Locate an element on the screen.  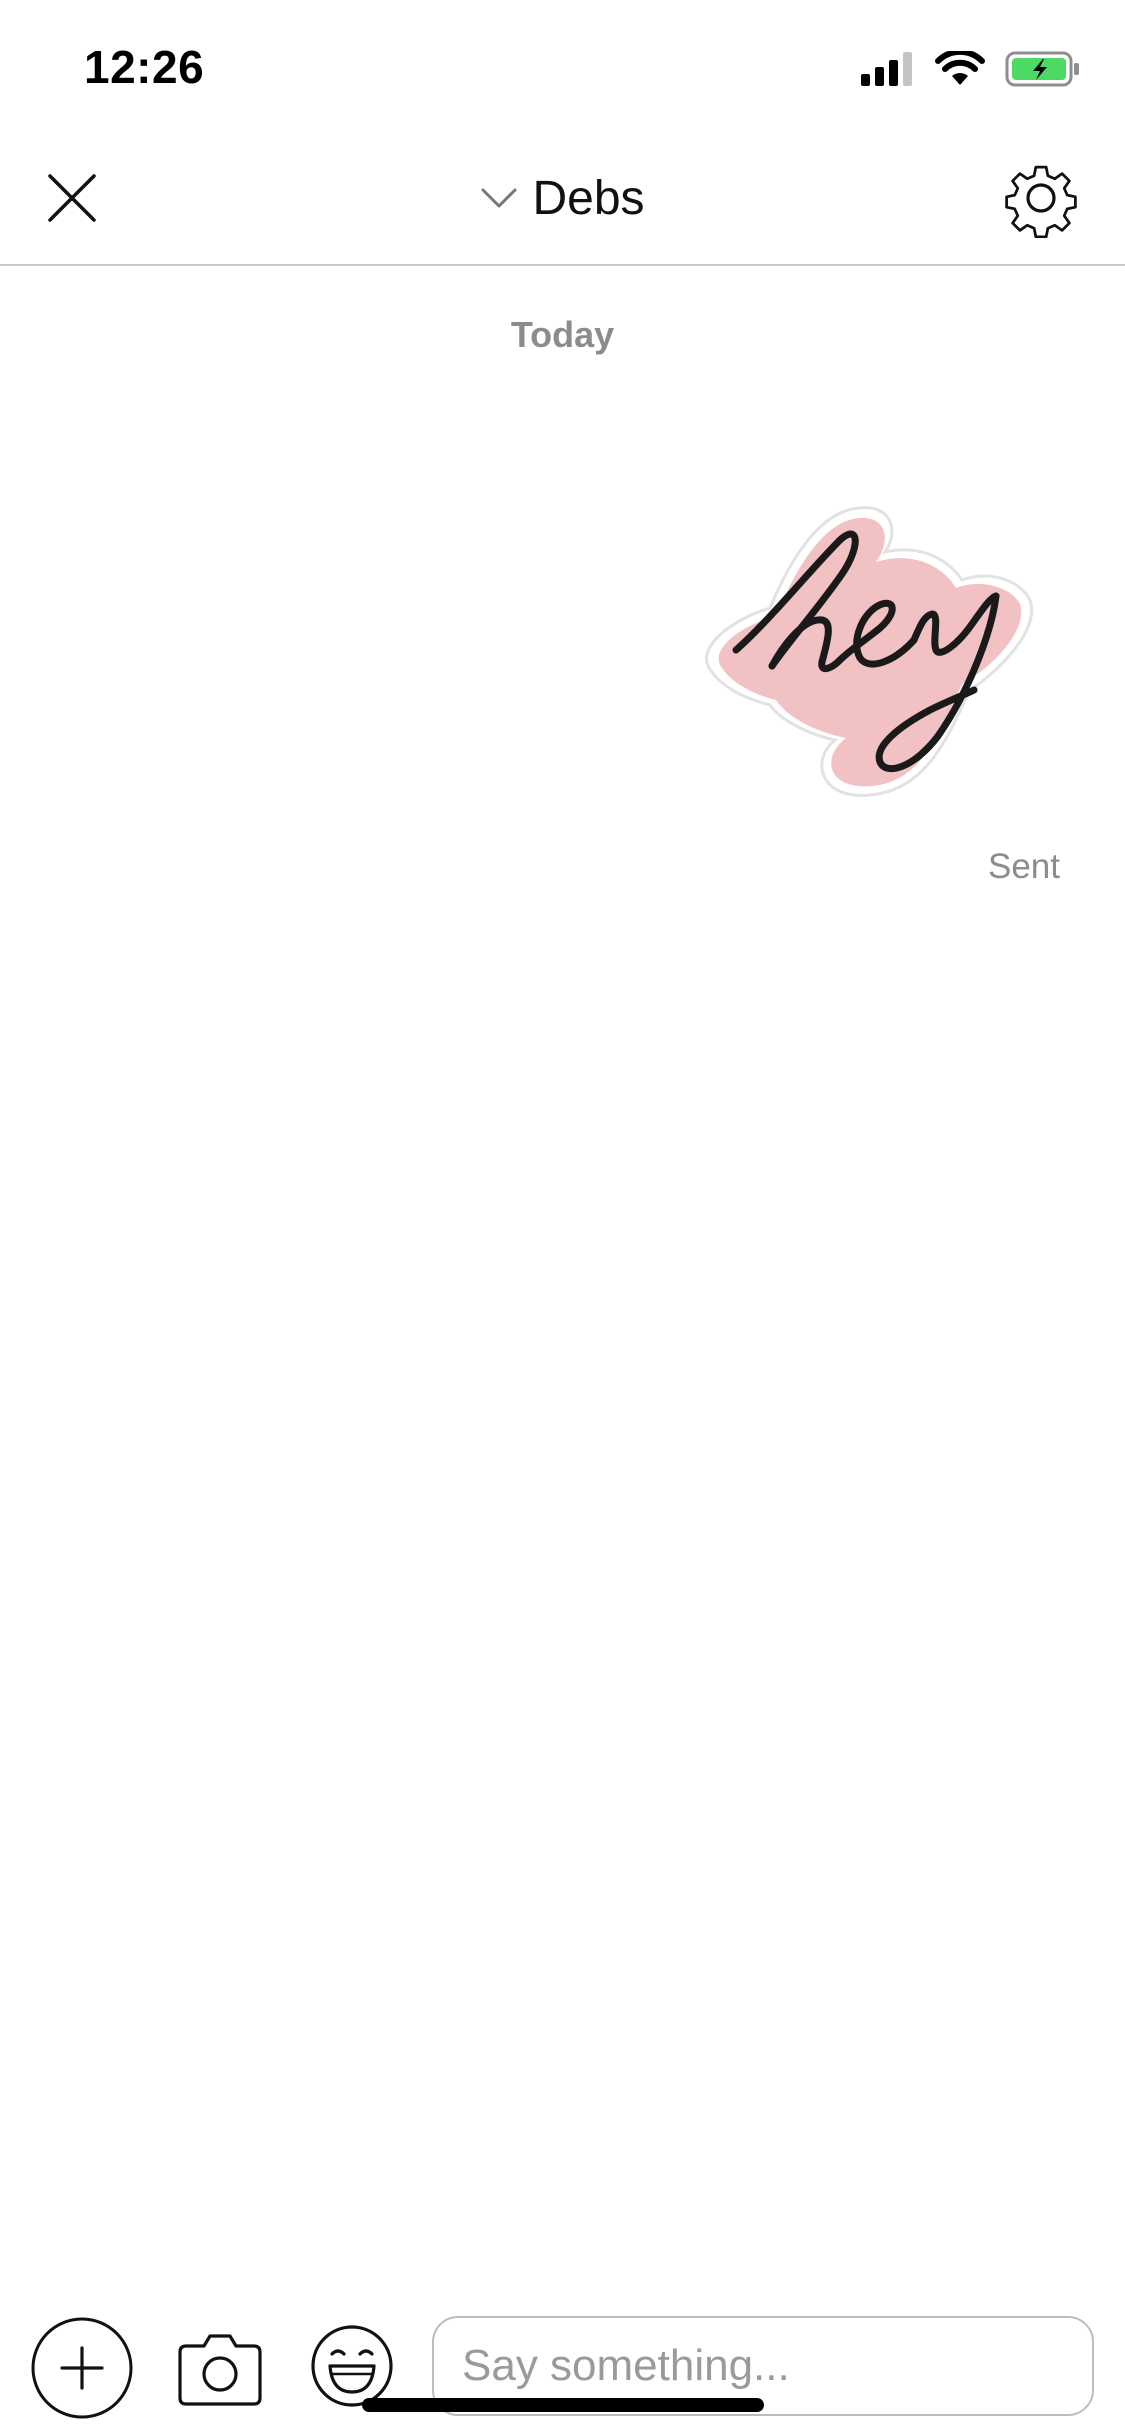
hey-sticker-message is located at coordinates (870, 650).